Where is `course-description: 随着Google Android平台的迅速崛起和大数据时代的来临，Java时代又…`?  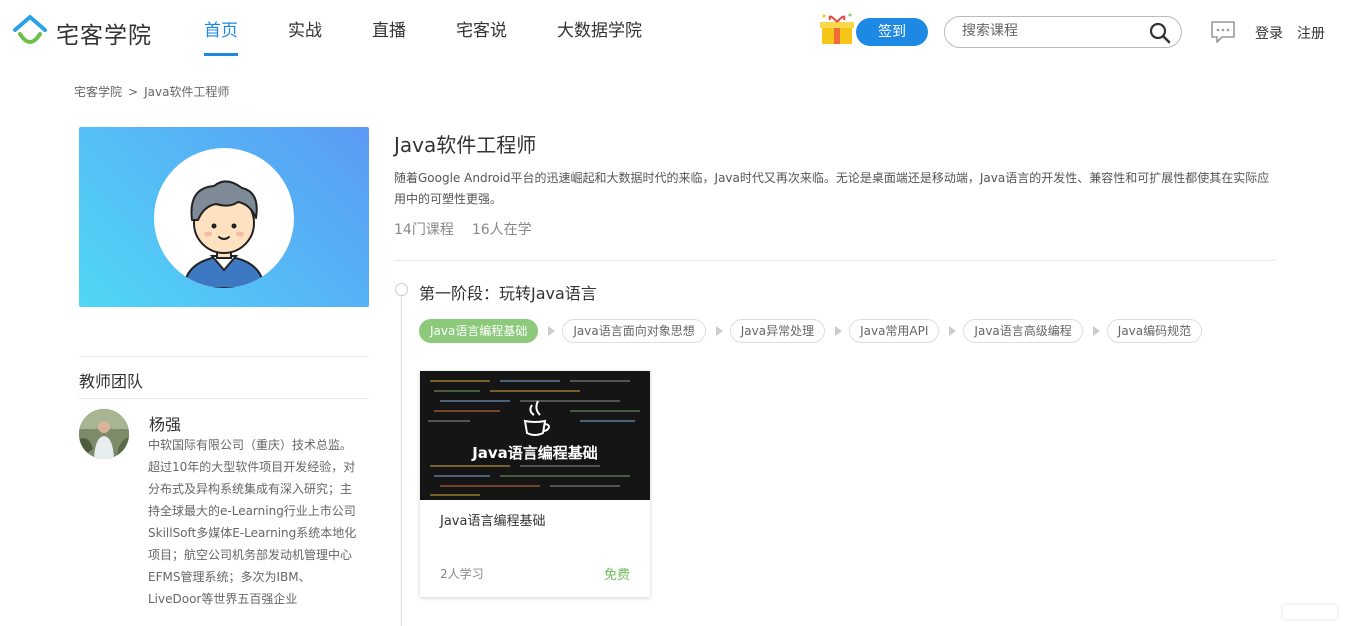
course-description: 随着Google Android平台的迅速崛起和大数据时代的来临，Java时代又… is located at coordinates (832, 188).